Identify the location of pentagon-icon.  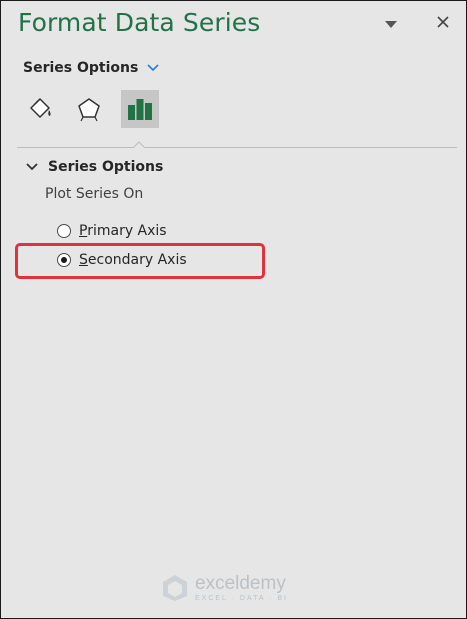
(89, 110).